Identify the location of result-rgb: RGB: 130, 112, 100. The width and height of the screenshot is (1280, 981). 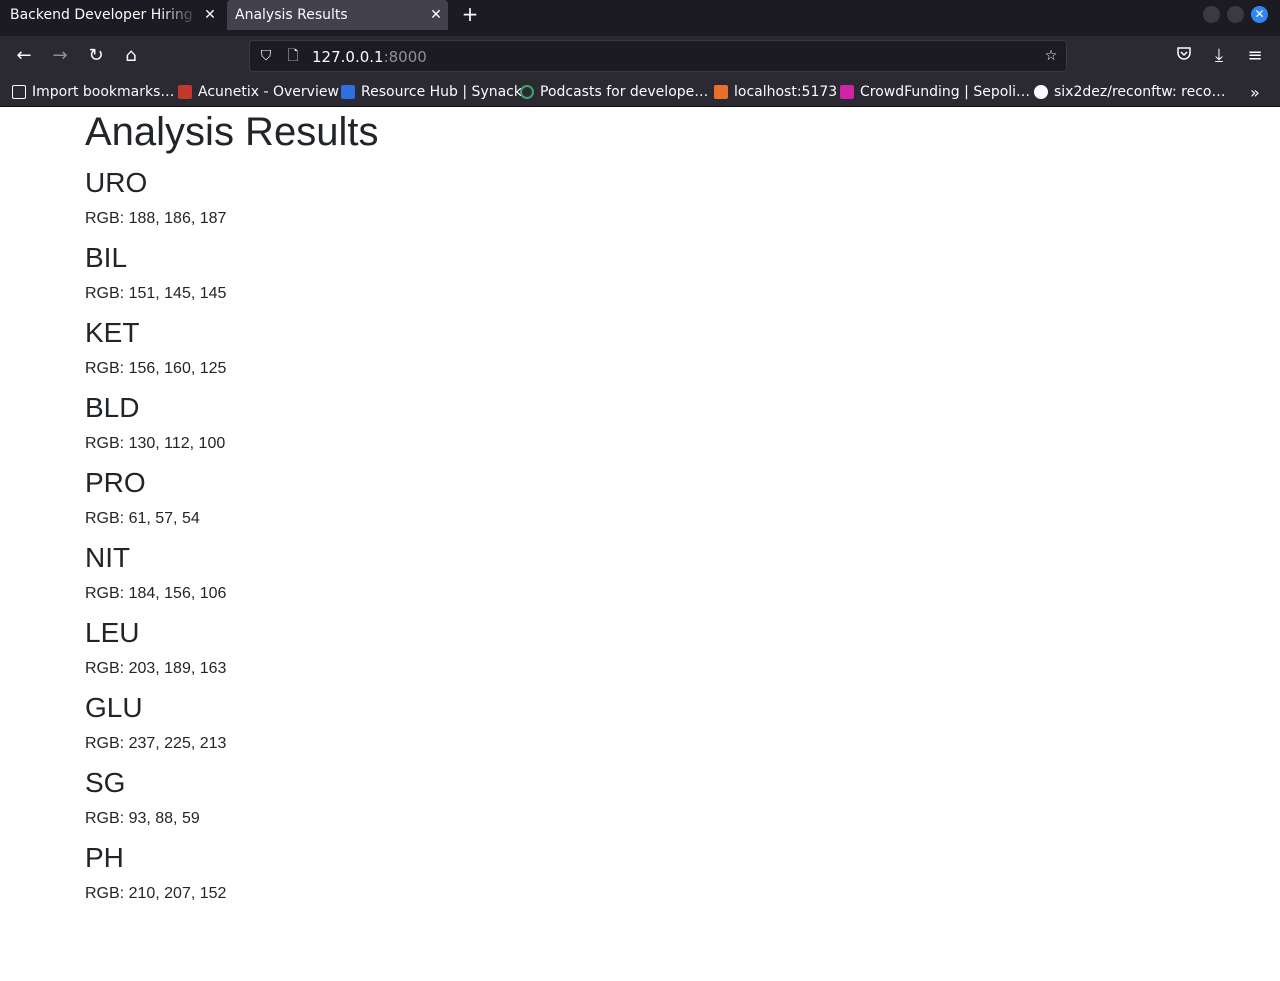
(155, 443).